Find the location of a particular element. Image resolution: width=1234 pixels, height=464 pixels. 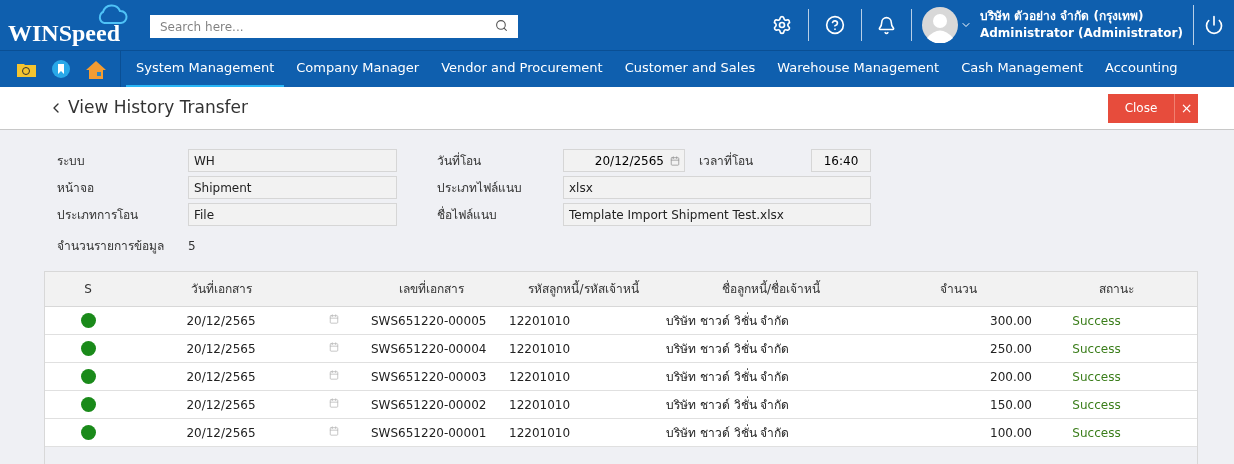

menu-tab: Accounting is located at coordinates (1141, 69).